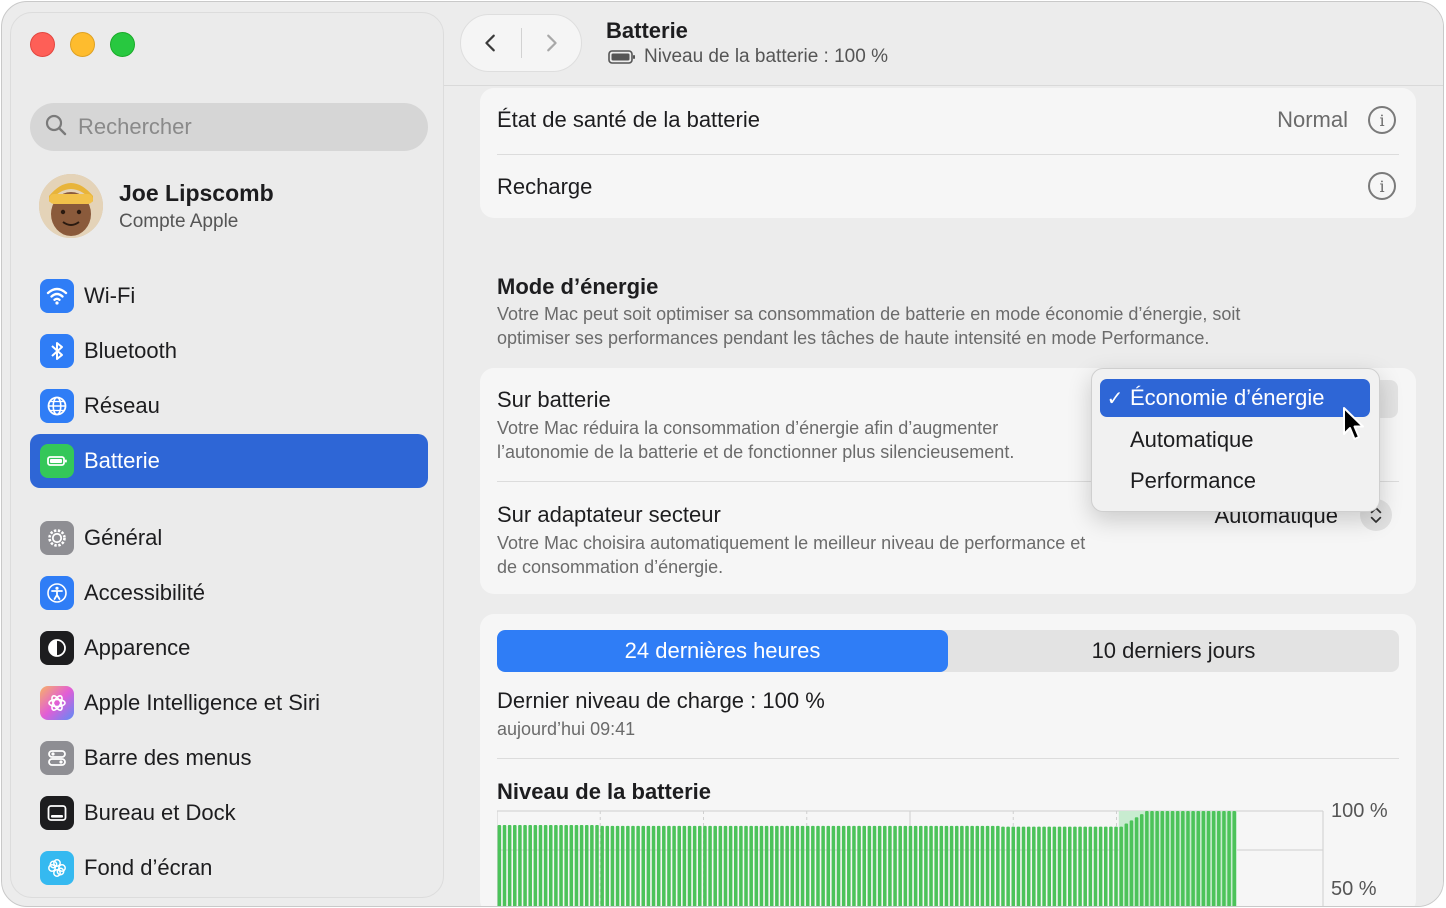  What do you see at coordinates (229, 296) in the screenshot?
I see `sidebar-item-wifi: Wi-Fi` at bounding box center [229, 296].